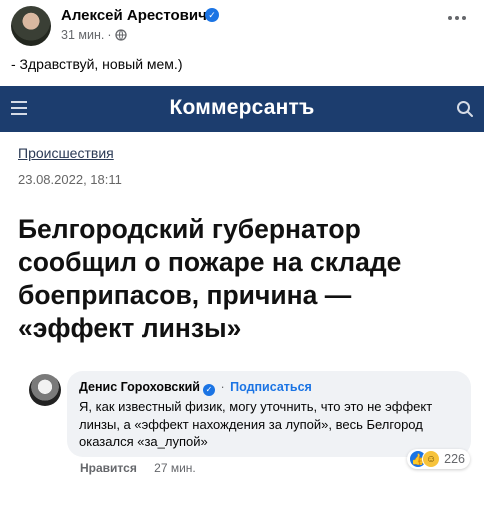 The height and width of the screenshot is (508, 484). Describe the element at coordinates (459, 18) in the screenshot. I see `more-options-icon` at that location.